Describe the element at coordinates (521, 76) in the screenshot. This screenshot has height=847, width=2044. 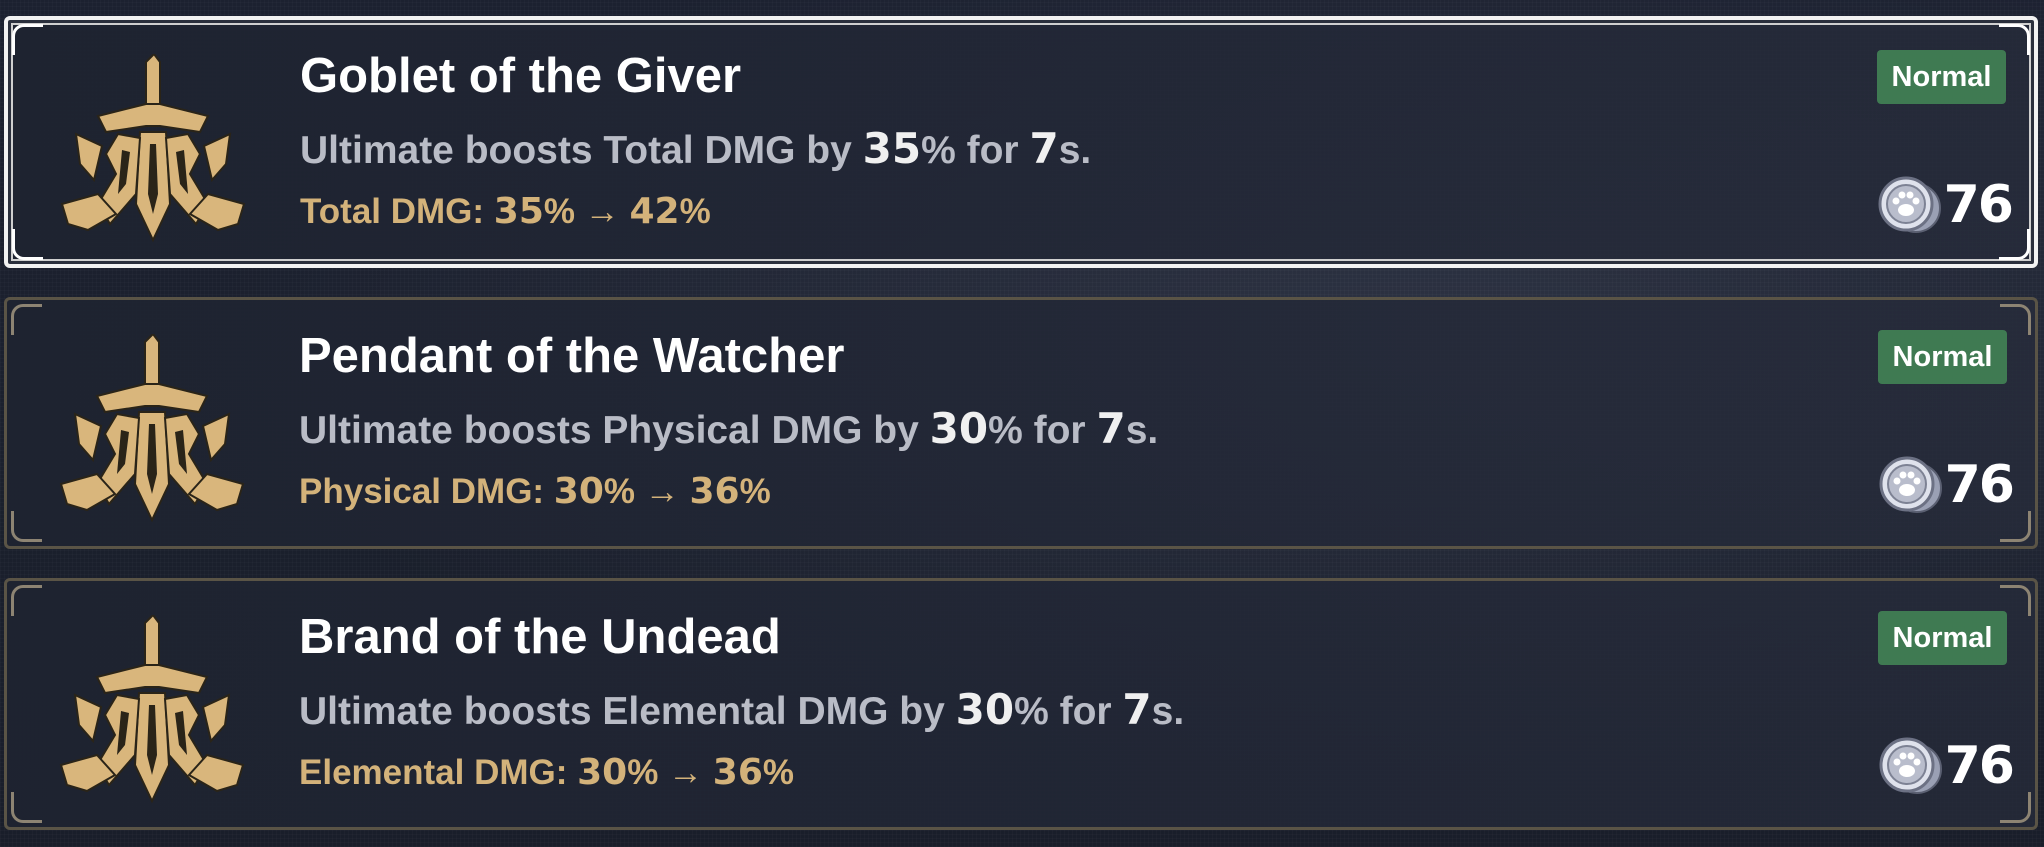
I see `relic-title: Goblet of the Giver` at that location.